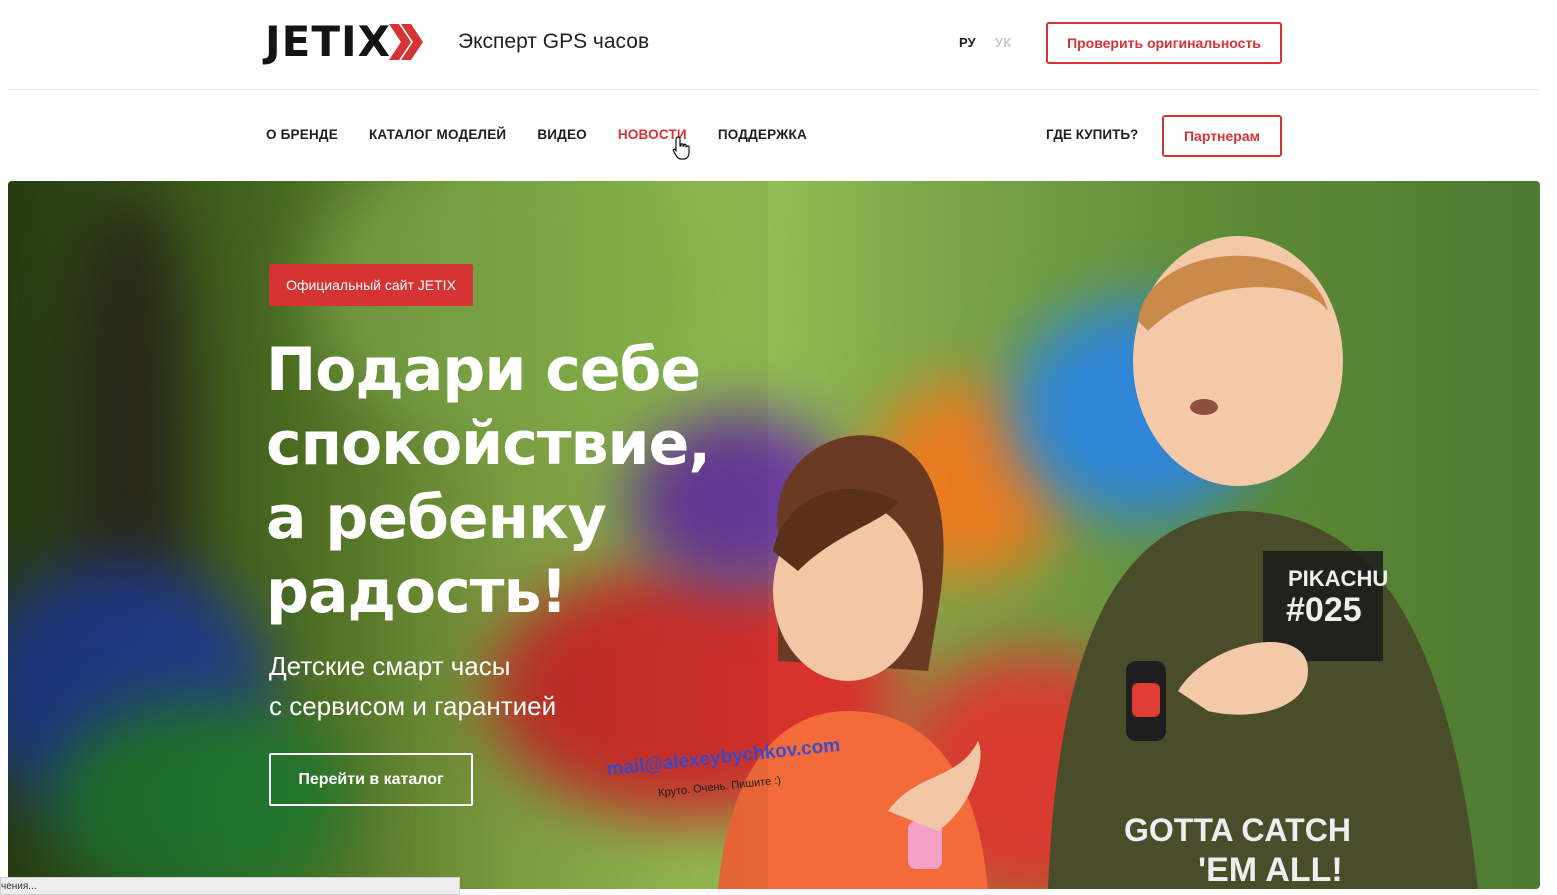 The image size is (1557, 895). What do you see at coordinates (1003, 42) in the screenshot?
I see `lang-uk: УК` at bounding box center [1003, 42].